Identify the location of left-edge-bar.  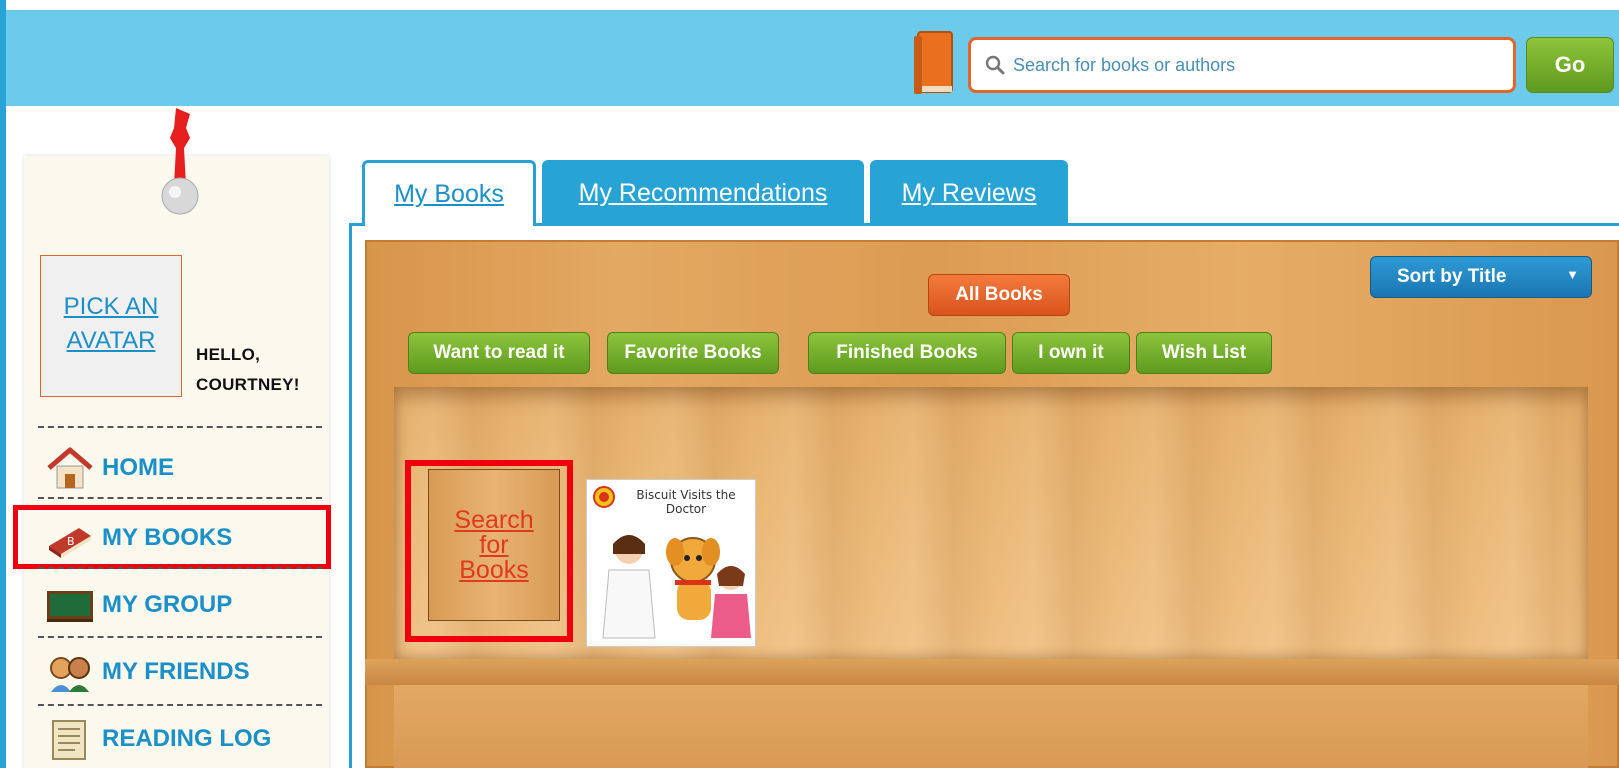
(3, 384).